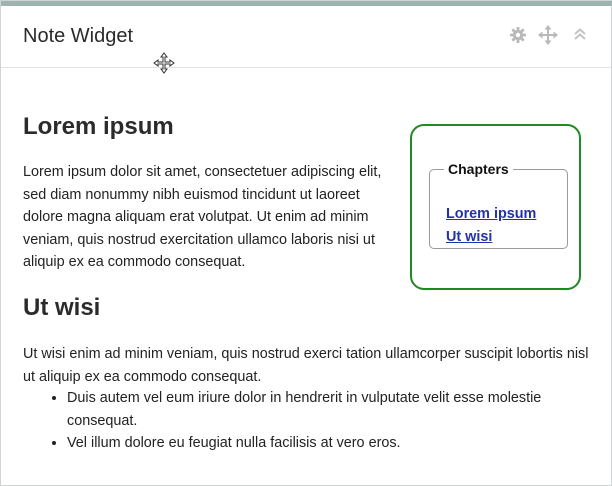 The height and width of the screenshot is (486, 612). What do you see at coordinates (491, 214) in the screenshot?
I see `chapter-link-lorem-ipsum: Lorem ipsum` at bounding box center [491, 214].